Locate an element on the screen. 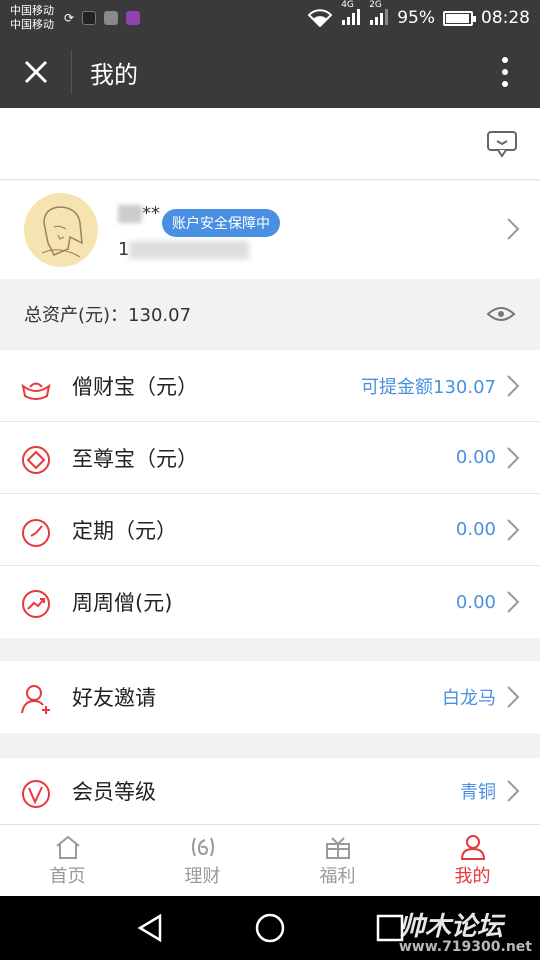  membership-list: 会员等级 青铜 is located at coordinates (270, 791).